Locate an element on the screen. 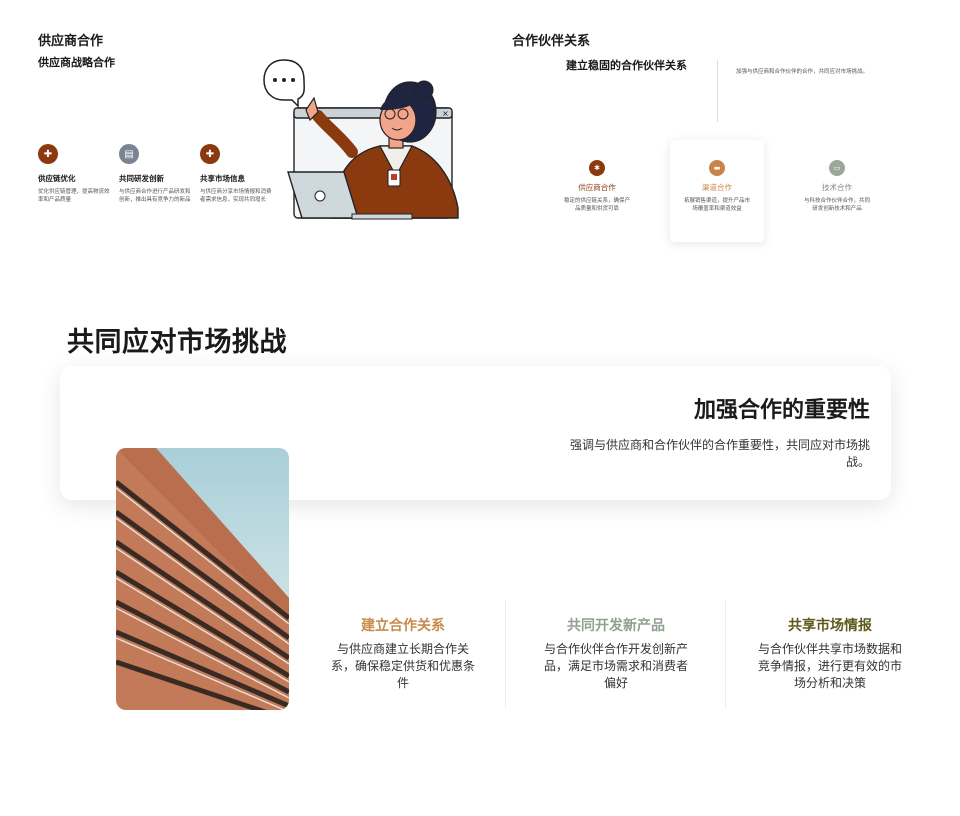 This screenshot has width=960, height=816. partner-card: ▬ 渠道合作 拓展销售渠道，提升产品市场覆盖率和渠道效益 is located at coordinates (717, 191).